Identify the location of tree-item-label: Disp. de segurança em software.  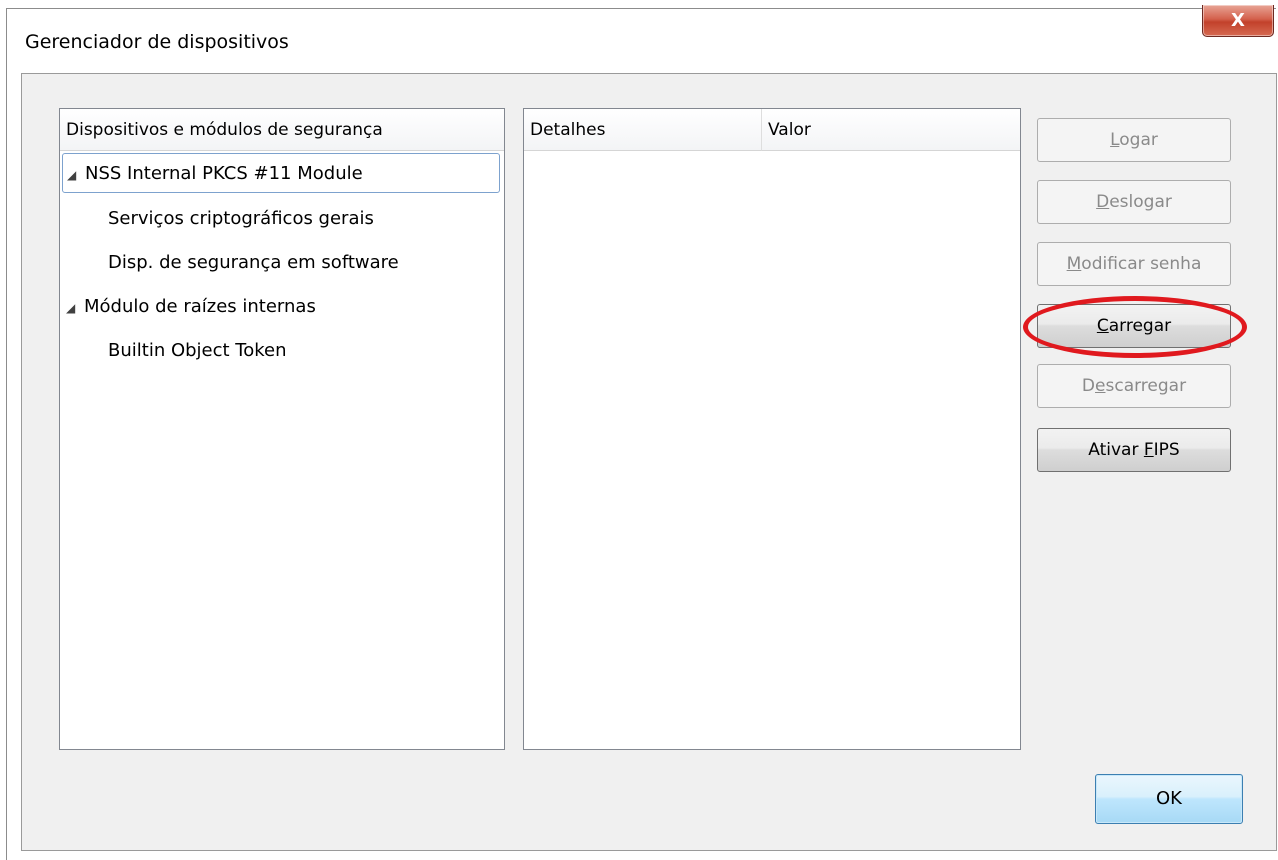
(253, 262).